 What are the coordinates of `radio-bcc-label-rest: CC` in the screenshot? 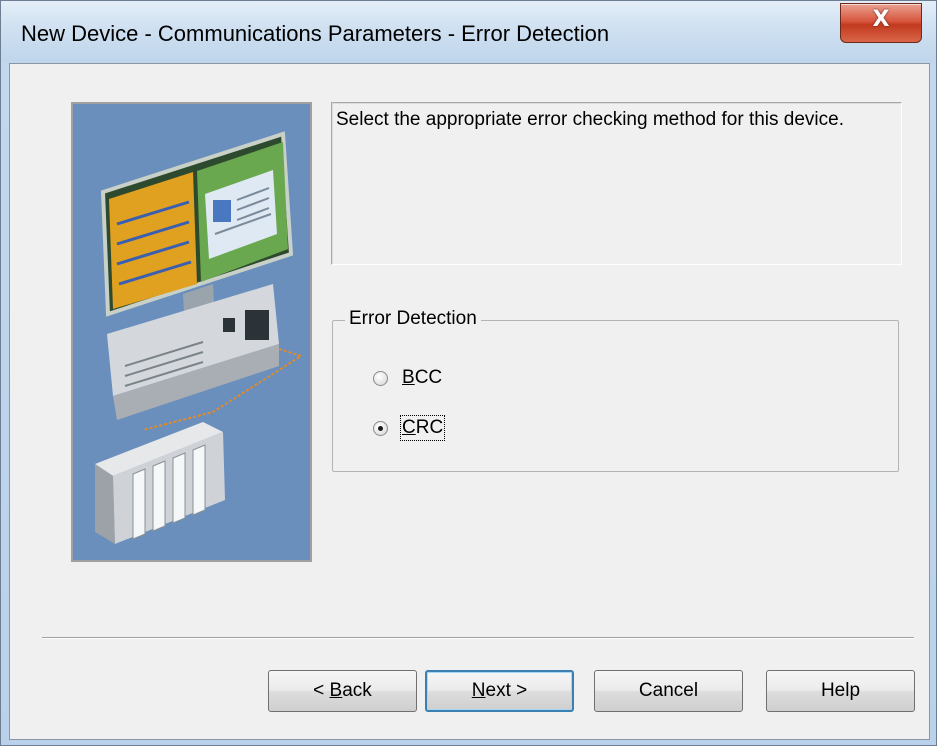 It's located at (428, 377).